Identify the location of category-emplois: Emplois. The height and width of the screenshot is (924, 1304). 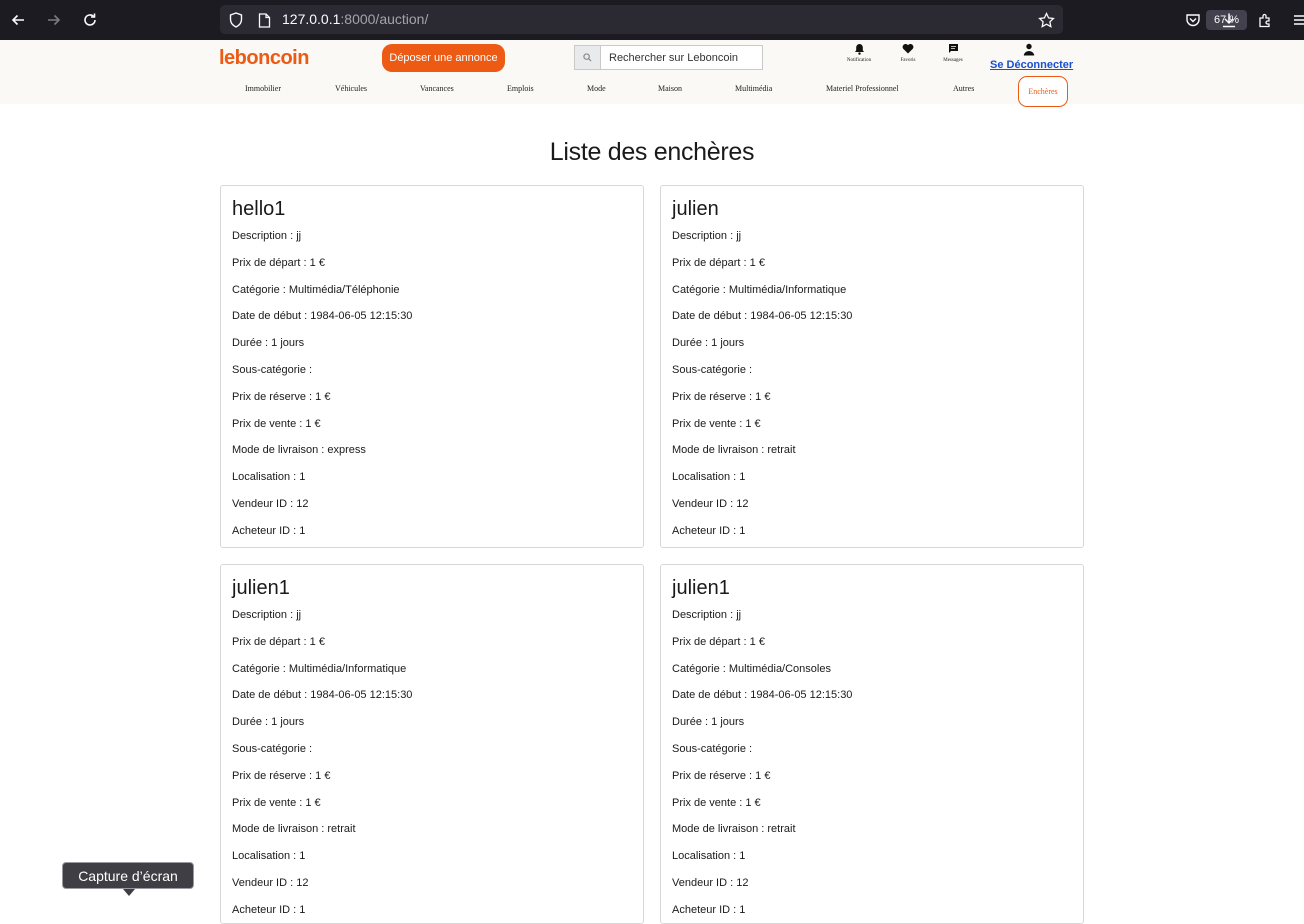
(520, 88).